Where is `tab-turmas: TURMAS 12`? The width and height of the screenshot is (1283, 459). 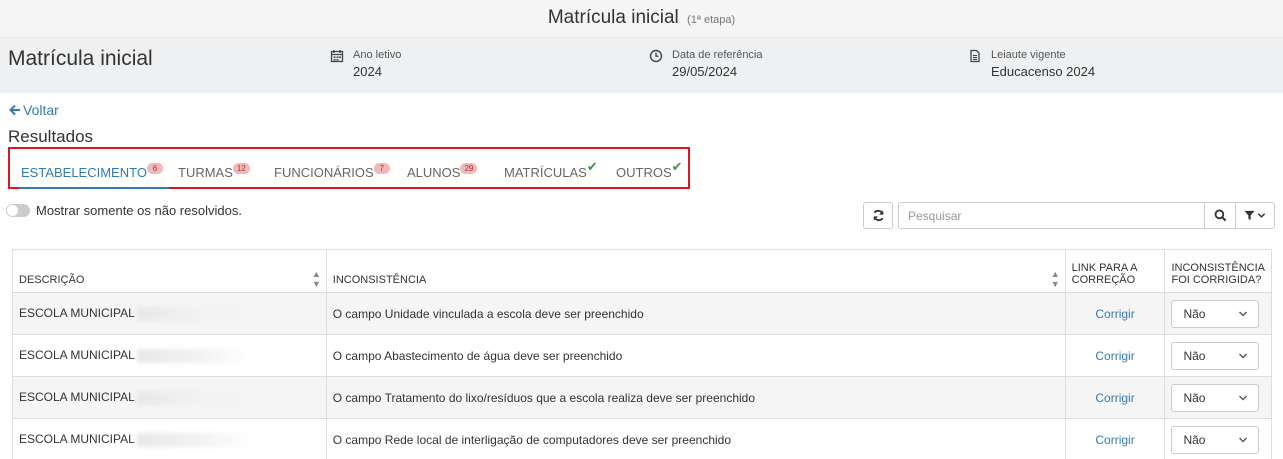 tab-turmas: TURMAS 12 is located at coordinates (214, 171).